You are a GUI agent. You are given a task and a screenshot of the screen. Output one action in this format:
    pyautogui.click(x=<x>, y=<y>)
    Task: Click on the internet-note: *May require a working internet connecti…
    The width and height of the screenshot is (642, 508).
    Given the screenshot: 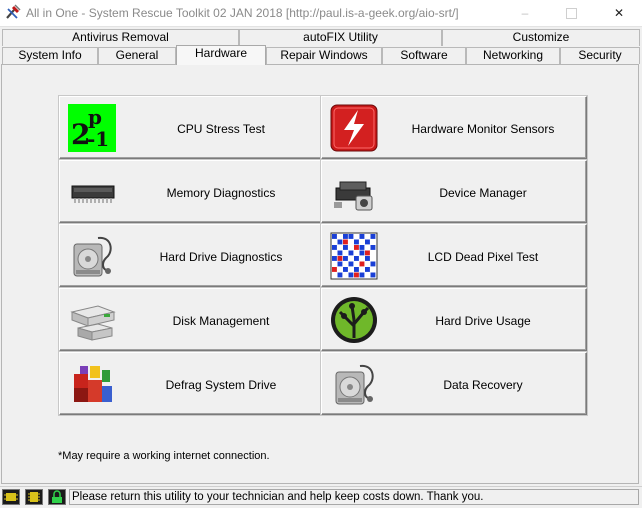 What is the action you would take?
    pyautogui.click(x=164, y=456)
    